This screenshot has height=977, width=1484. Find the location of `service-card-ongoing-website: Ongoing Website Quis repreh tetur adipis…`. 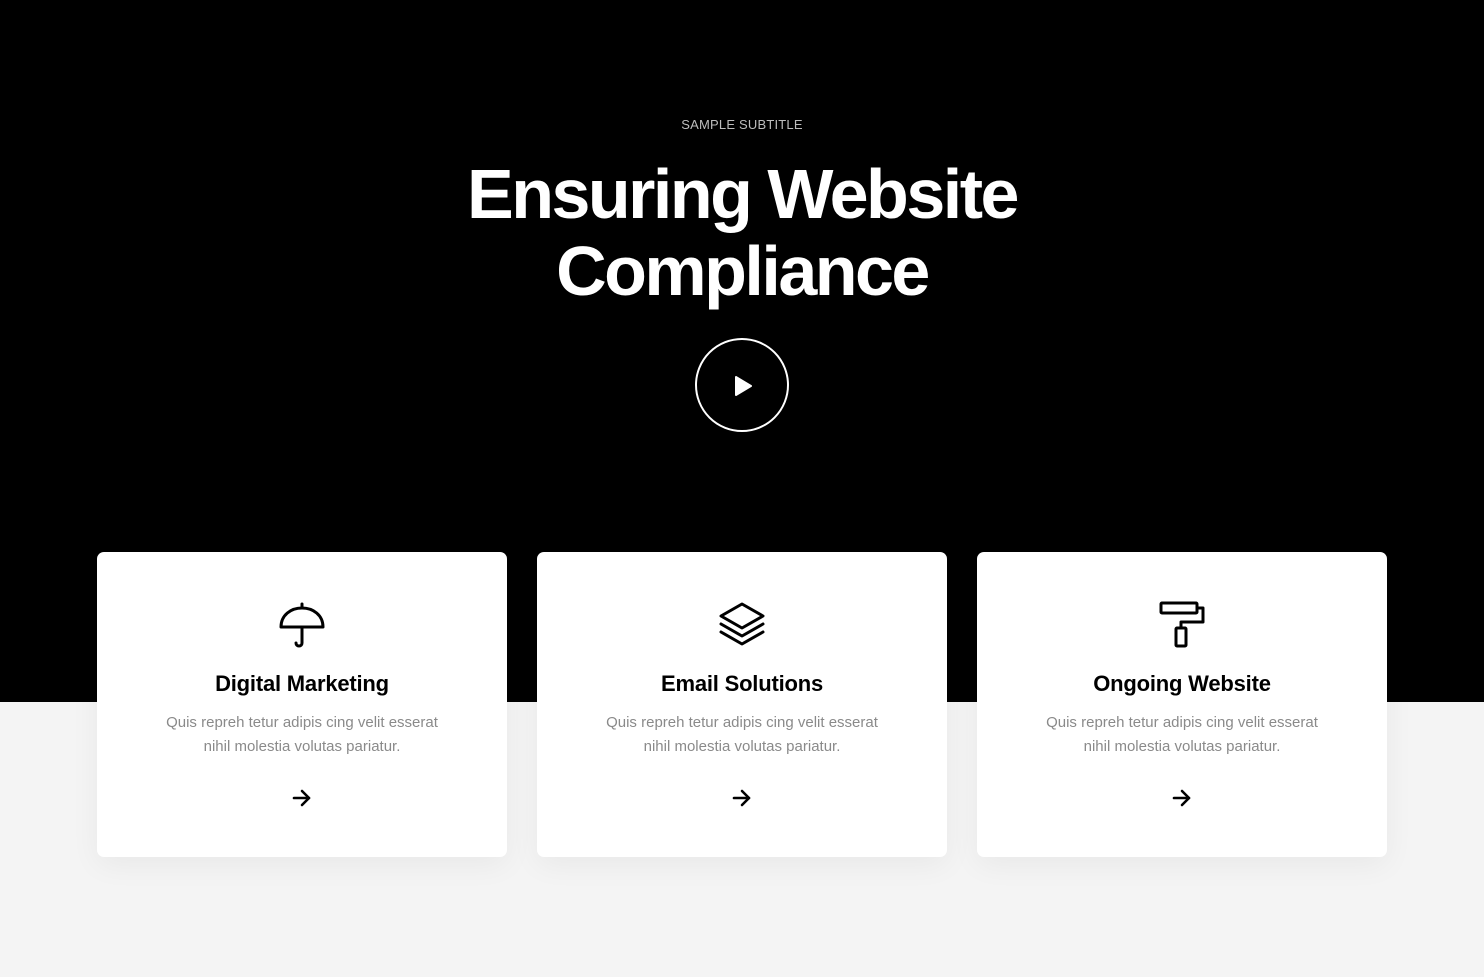

service-card-ongoing-website: Ongoing Website Quis repreh tetur adipis… is located at coordinates (1182, 704).